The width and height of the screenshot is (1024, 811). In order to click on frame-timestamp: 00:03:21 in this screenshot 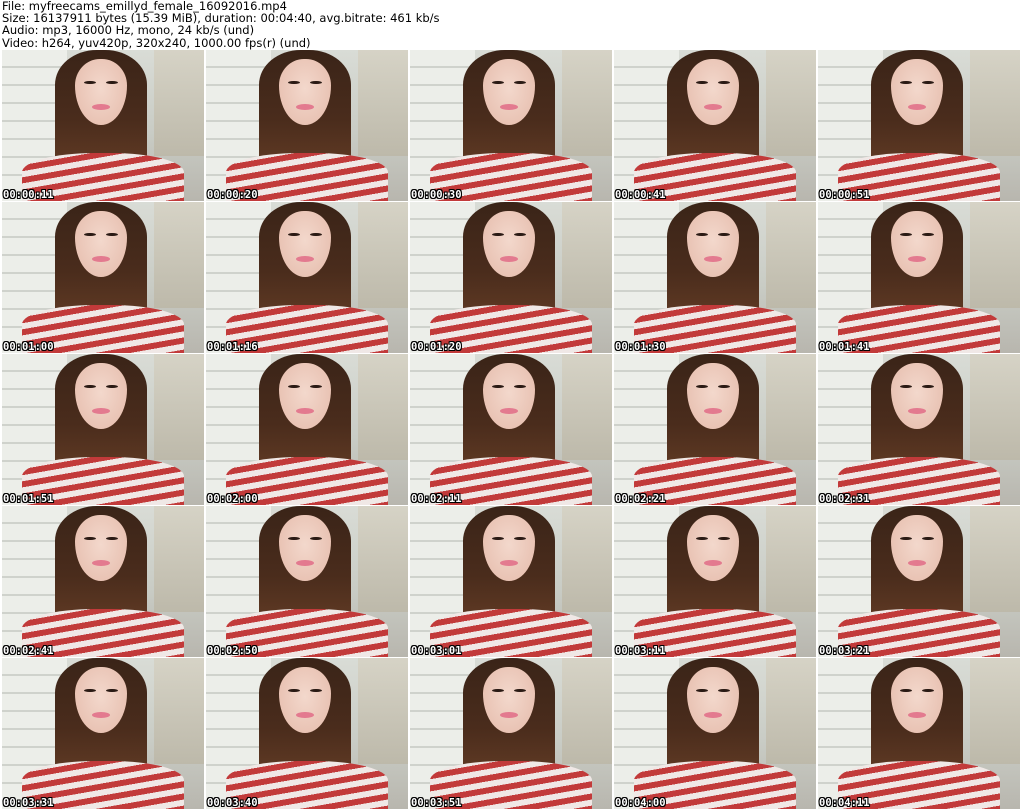, I will do `click(844, 651)`.